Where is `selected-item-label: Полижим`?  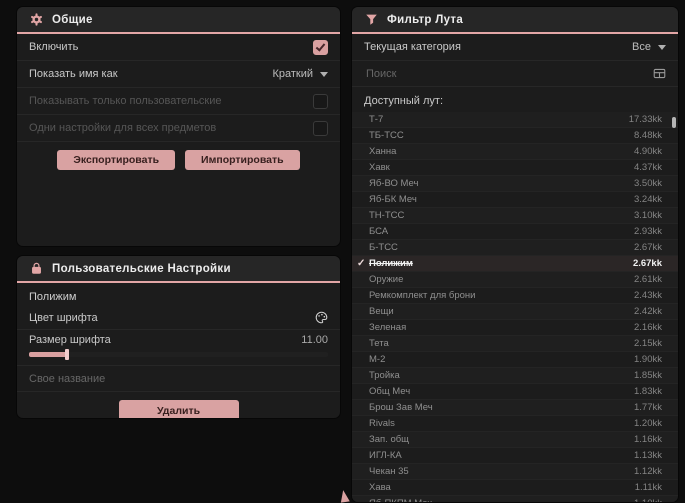 selected-item-label: Полижим is located at coordinates (53, 297).